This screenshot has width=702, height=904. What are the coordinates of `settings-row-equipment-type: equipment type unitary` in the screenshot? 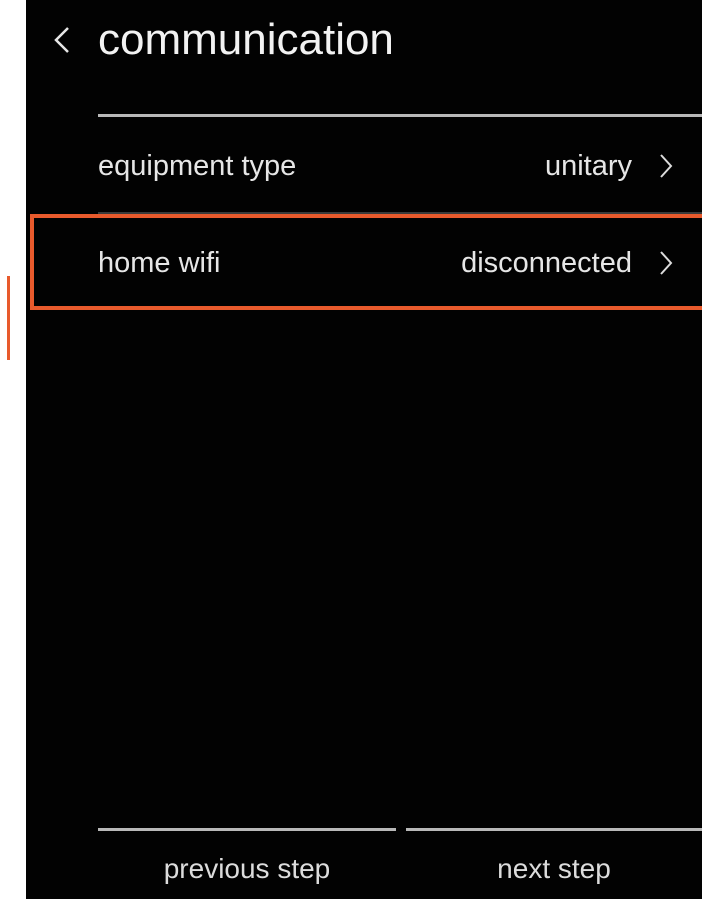 It's located at (400, 166).